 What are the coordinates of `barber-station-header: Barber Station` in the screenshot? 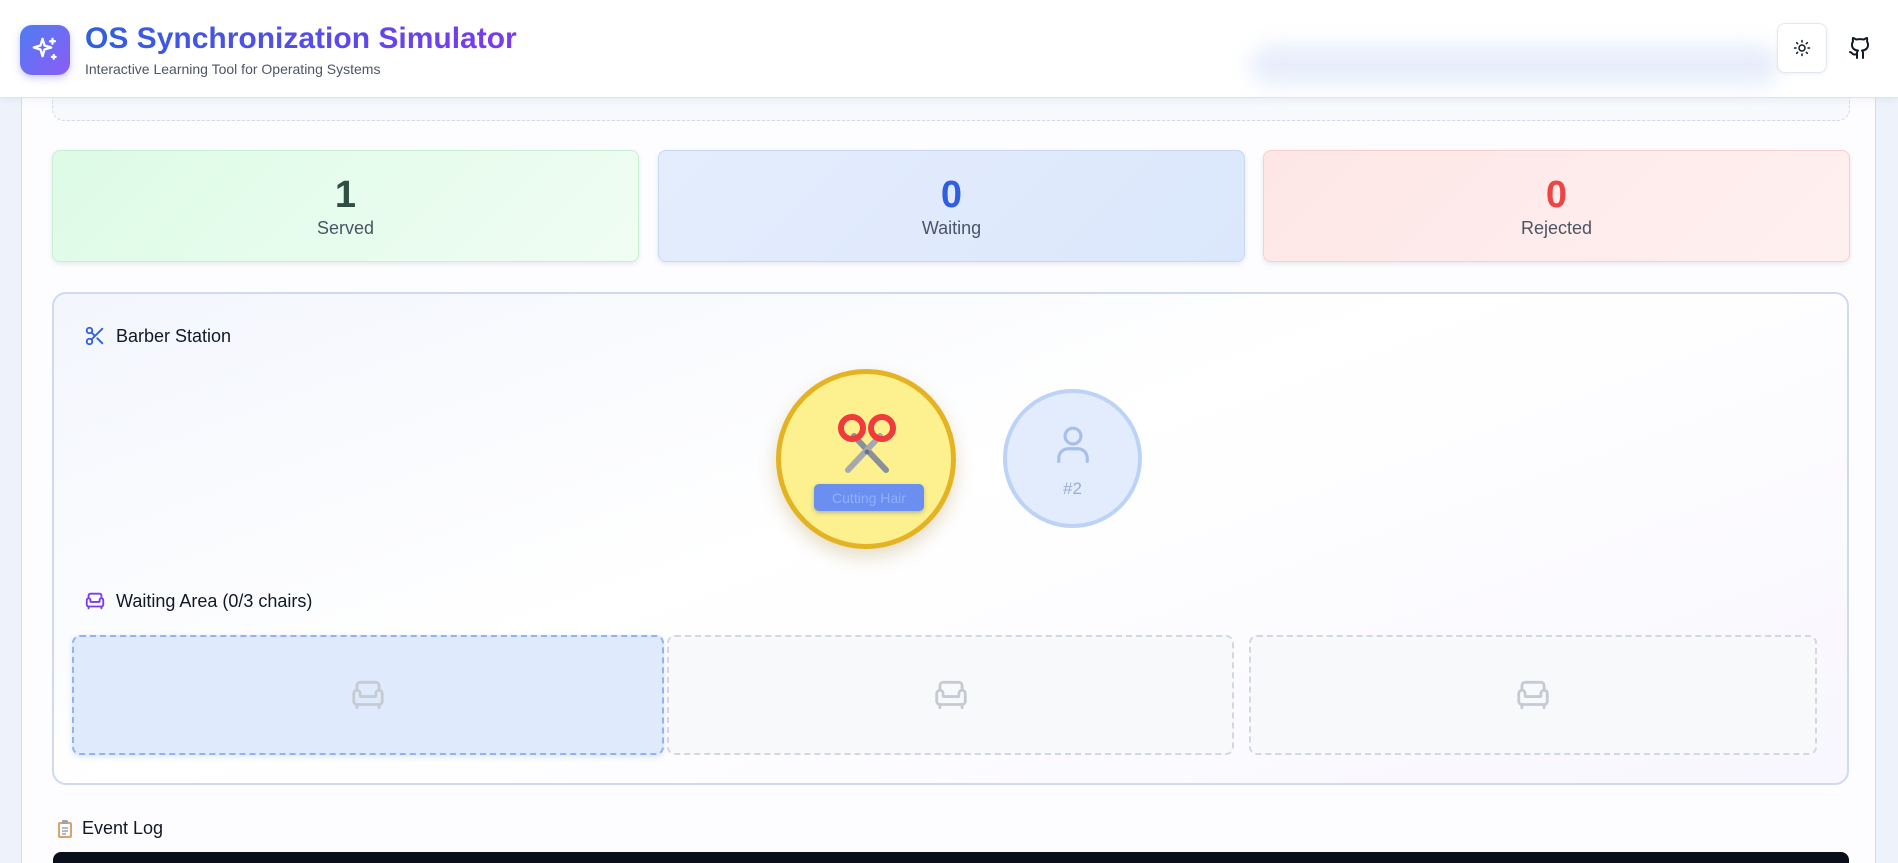 It's located at (157, 336).